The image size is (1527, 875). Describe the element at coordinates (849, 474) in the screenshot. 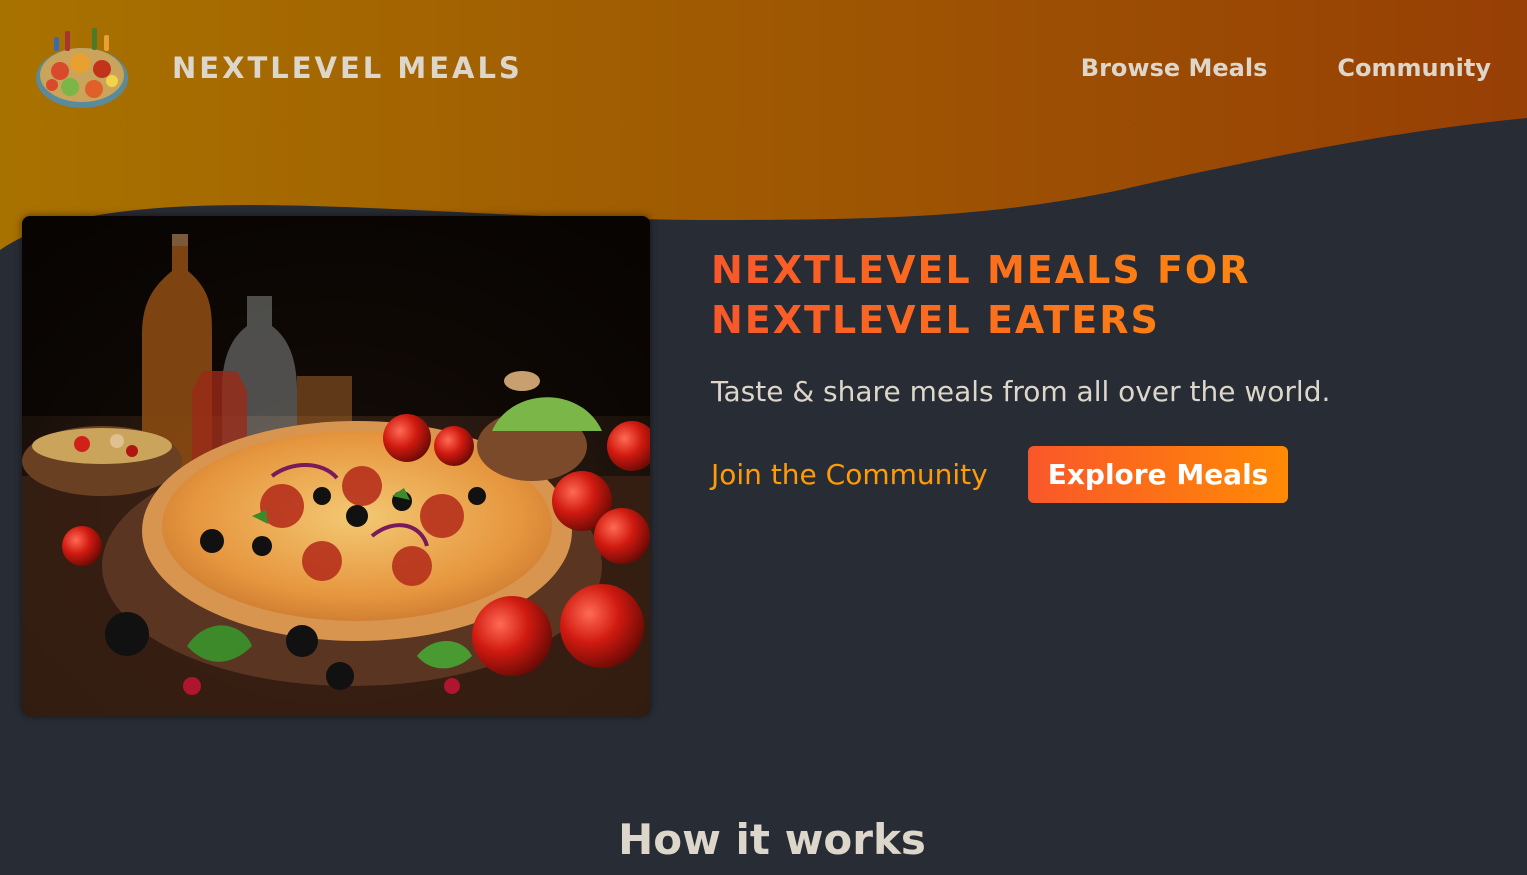

I see `join-community-link: Join the Community` at that location.